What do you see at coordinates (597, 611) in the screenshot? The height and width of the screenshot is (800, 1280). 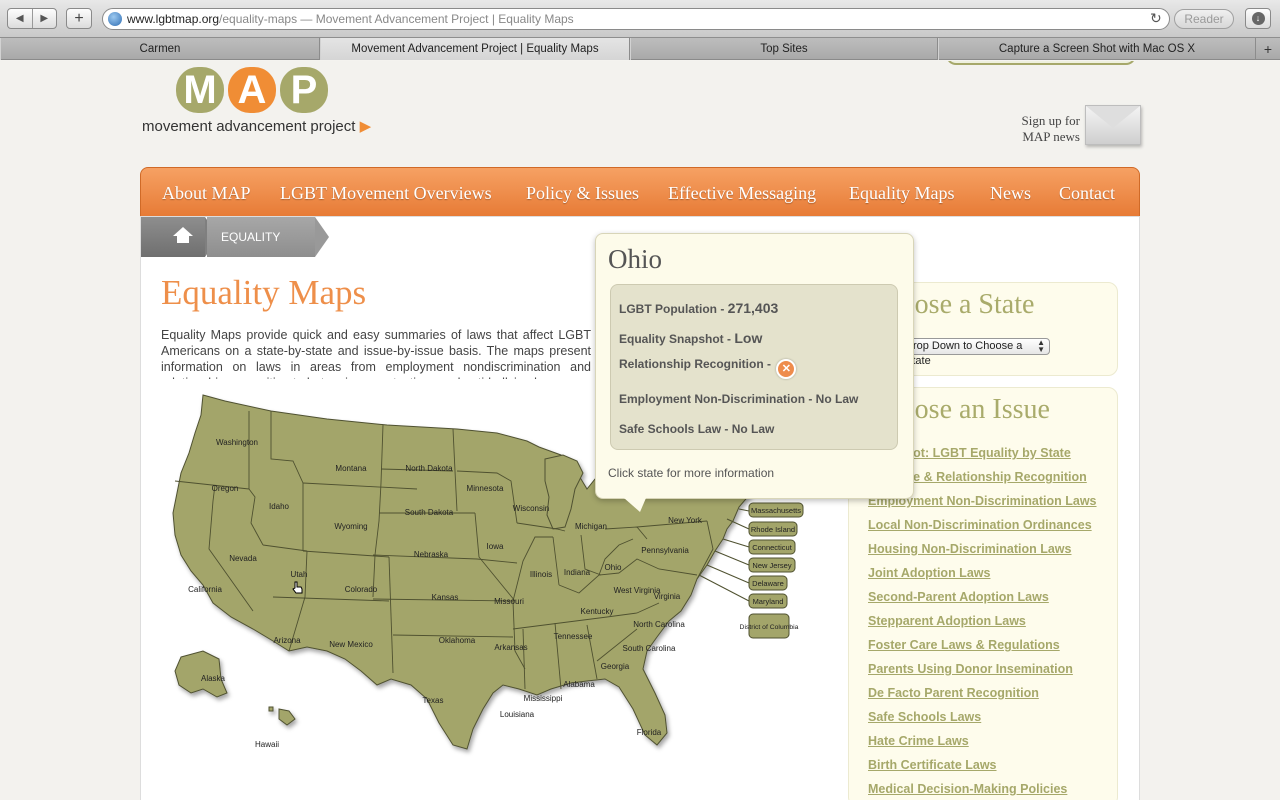 I see `state-label-kentucky: Kentucky` at bounding box center [597, 611].